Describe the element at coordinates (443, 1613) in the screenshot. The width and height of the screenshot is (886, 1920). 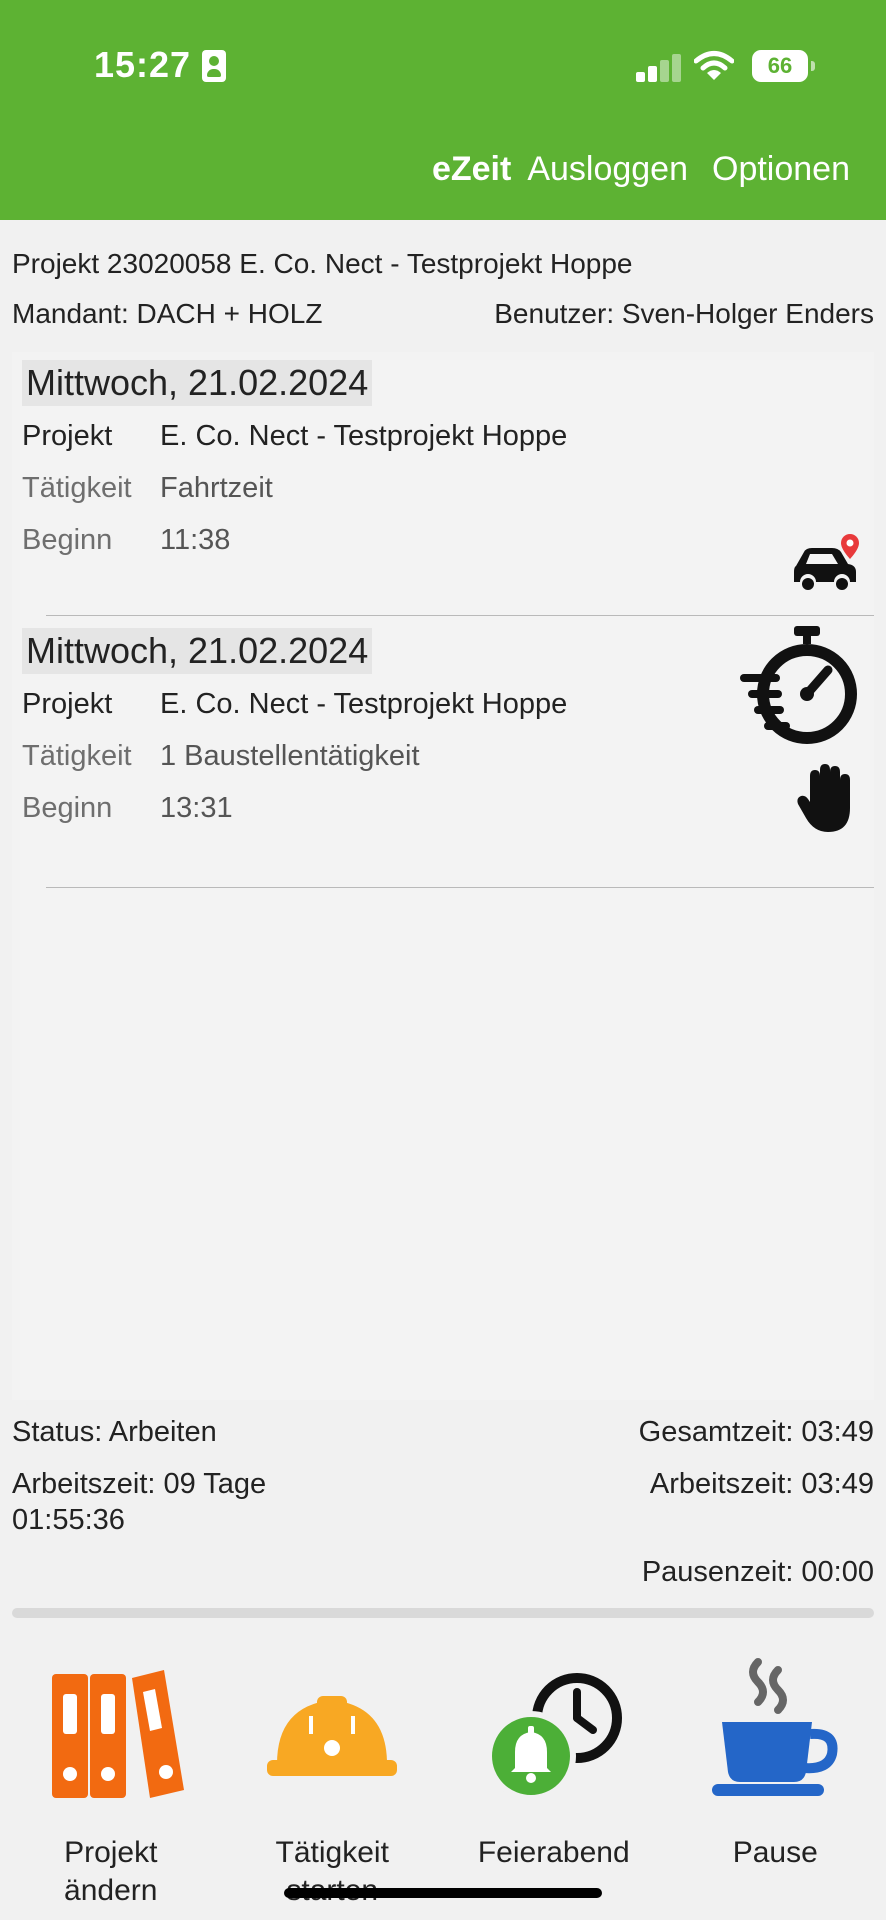
I see `divider` at that location.